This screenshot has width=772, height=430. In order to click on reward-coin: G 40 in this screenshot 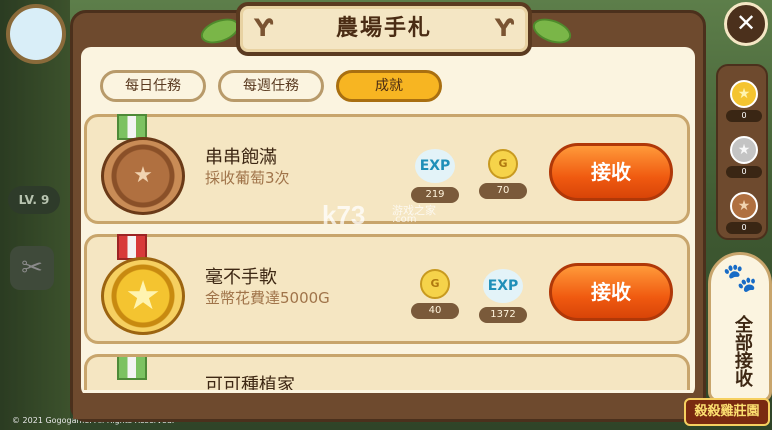, I will do `click(435, 294)`.